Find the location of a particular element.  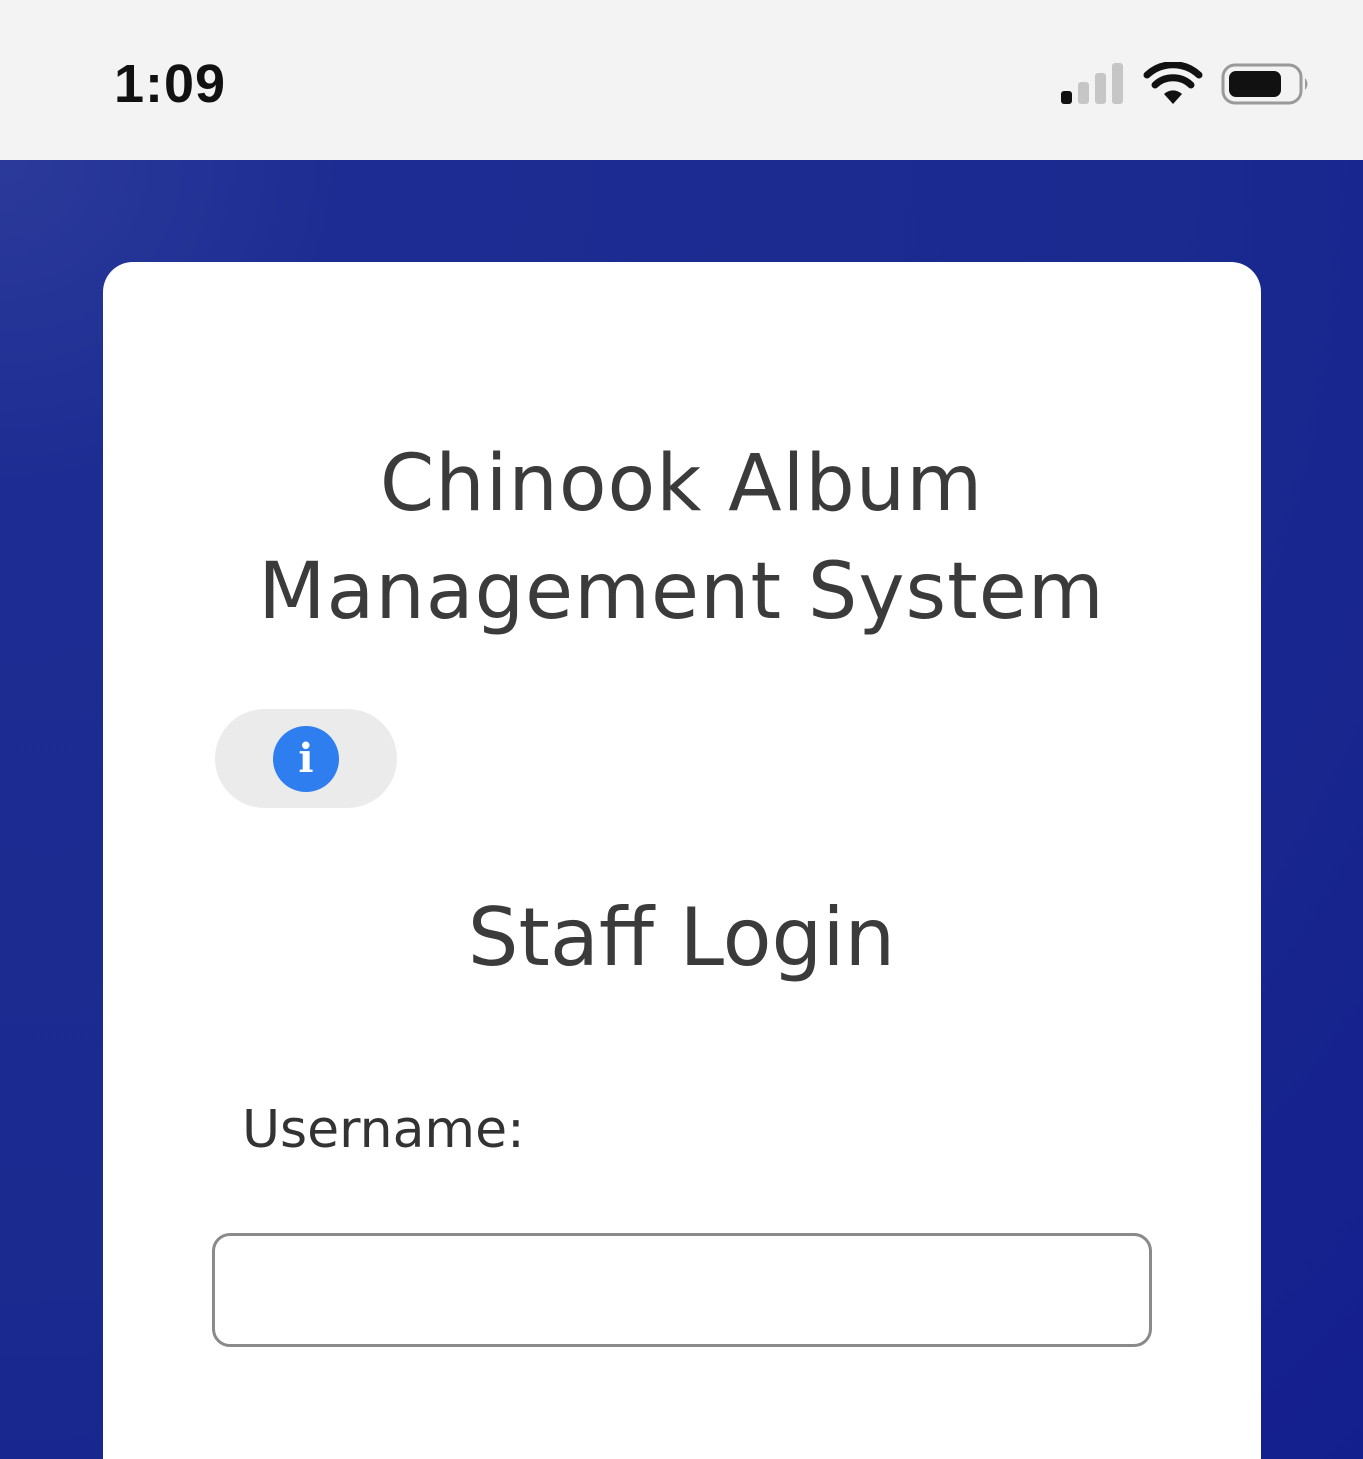

cellular-signal-icon is located at coordinates (1092, 83).